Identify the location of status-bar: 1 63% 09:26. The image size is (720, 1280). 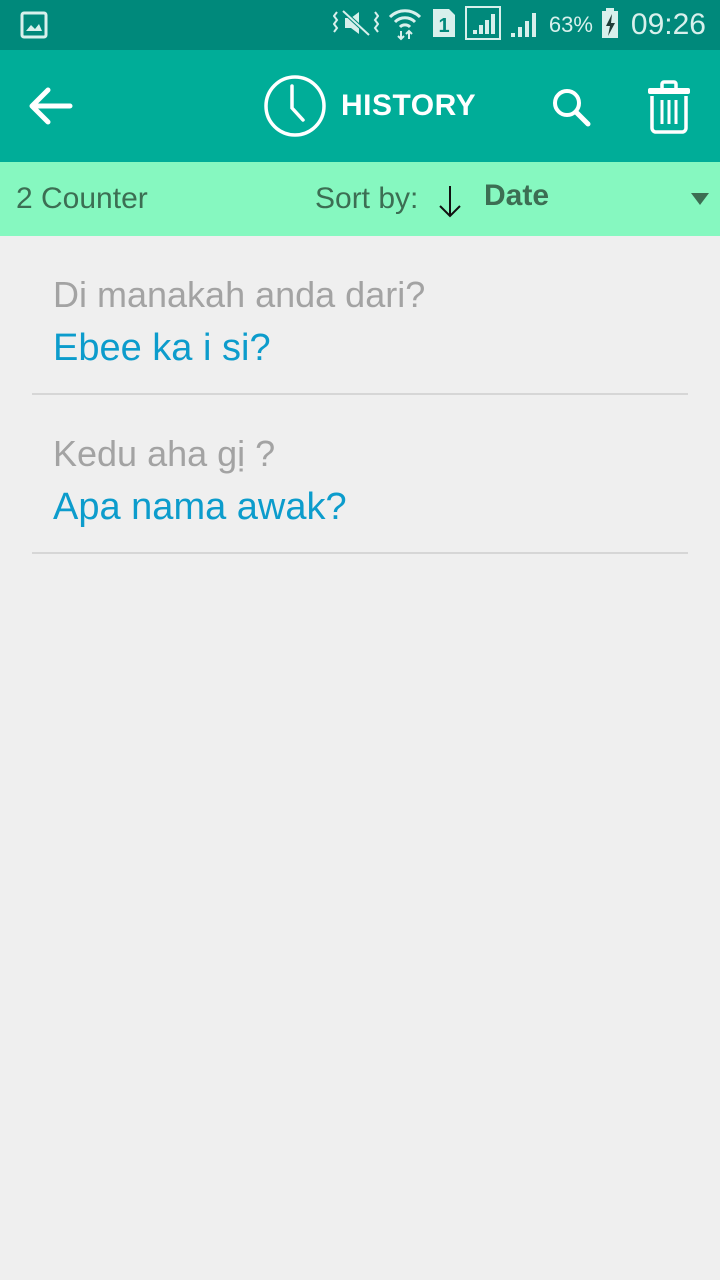
(360, 25).